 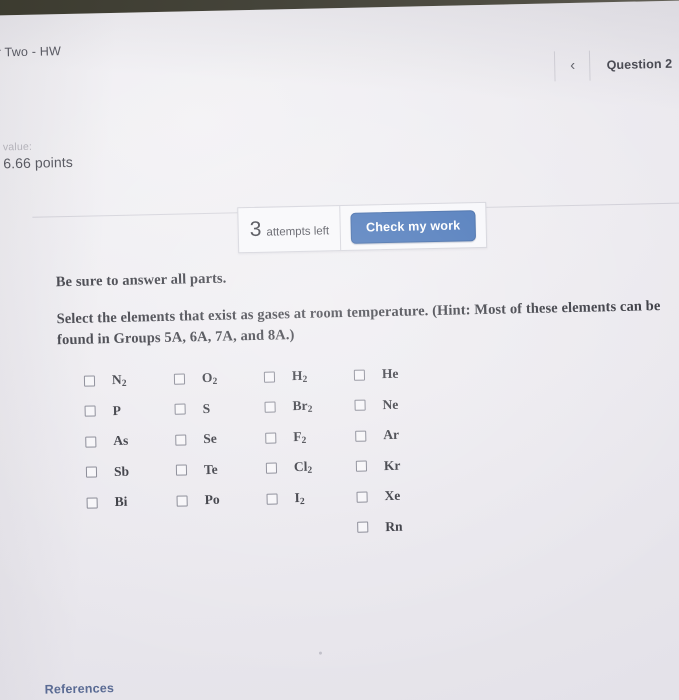 What do you see at coordinates (639, 64) in the screenshot?
I see `question-label: Question 2` at bounding box center [639, 64].